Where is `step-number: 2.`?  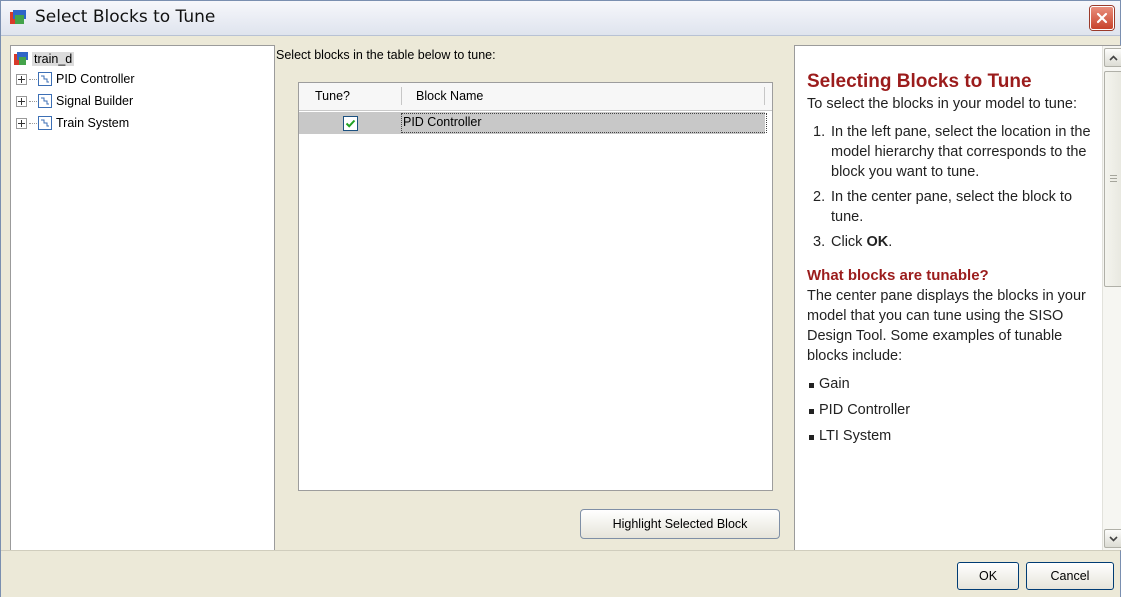 step-number: 2. is located at coordinates (819, 197).